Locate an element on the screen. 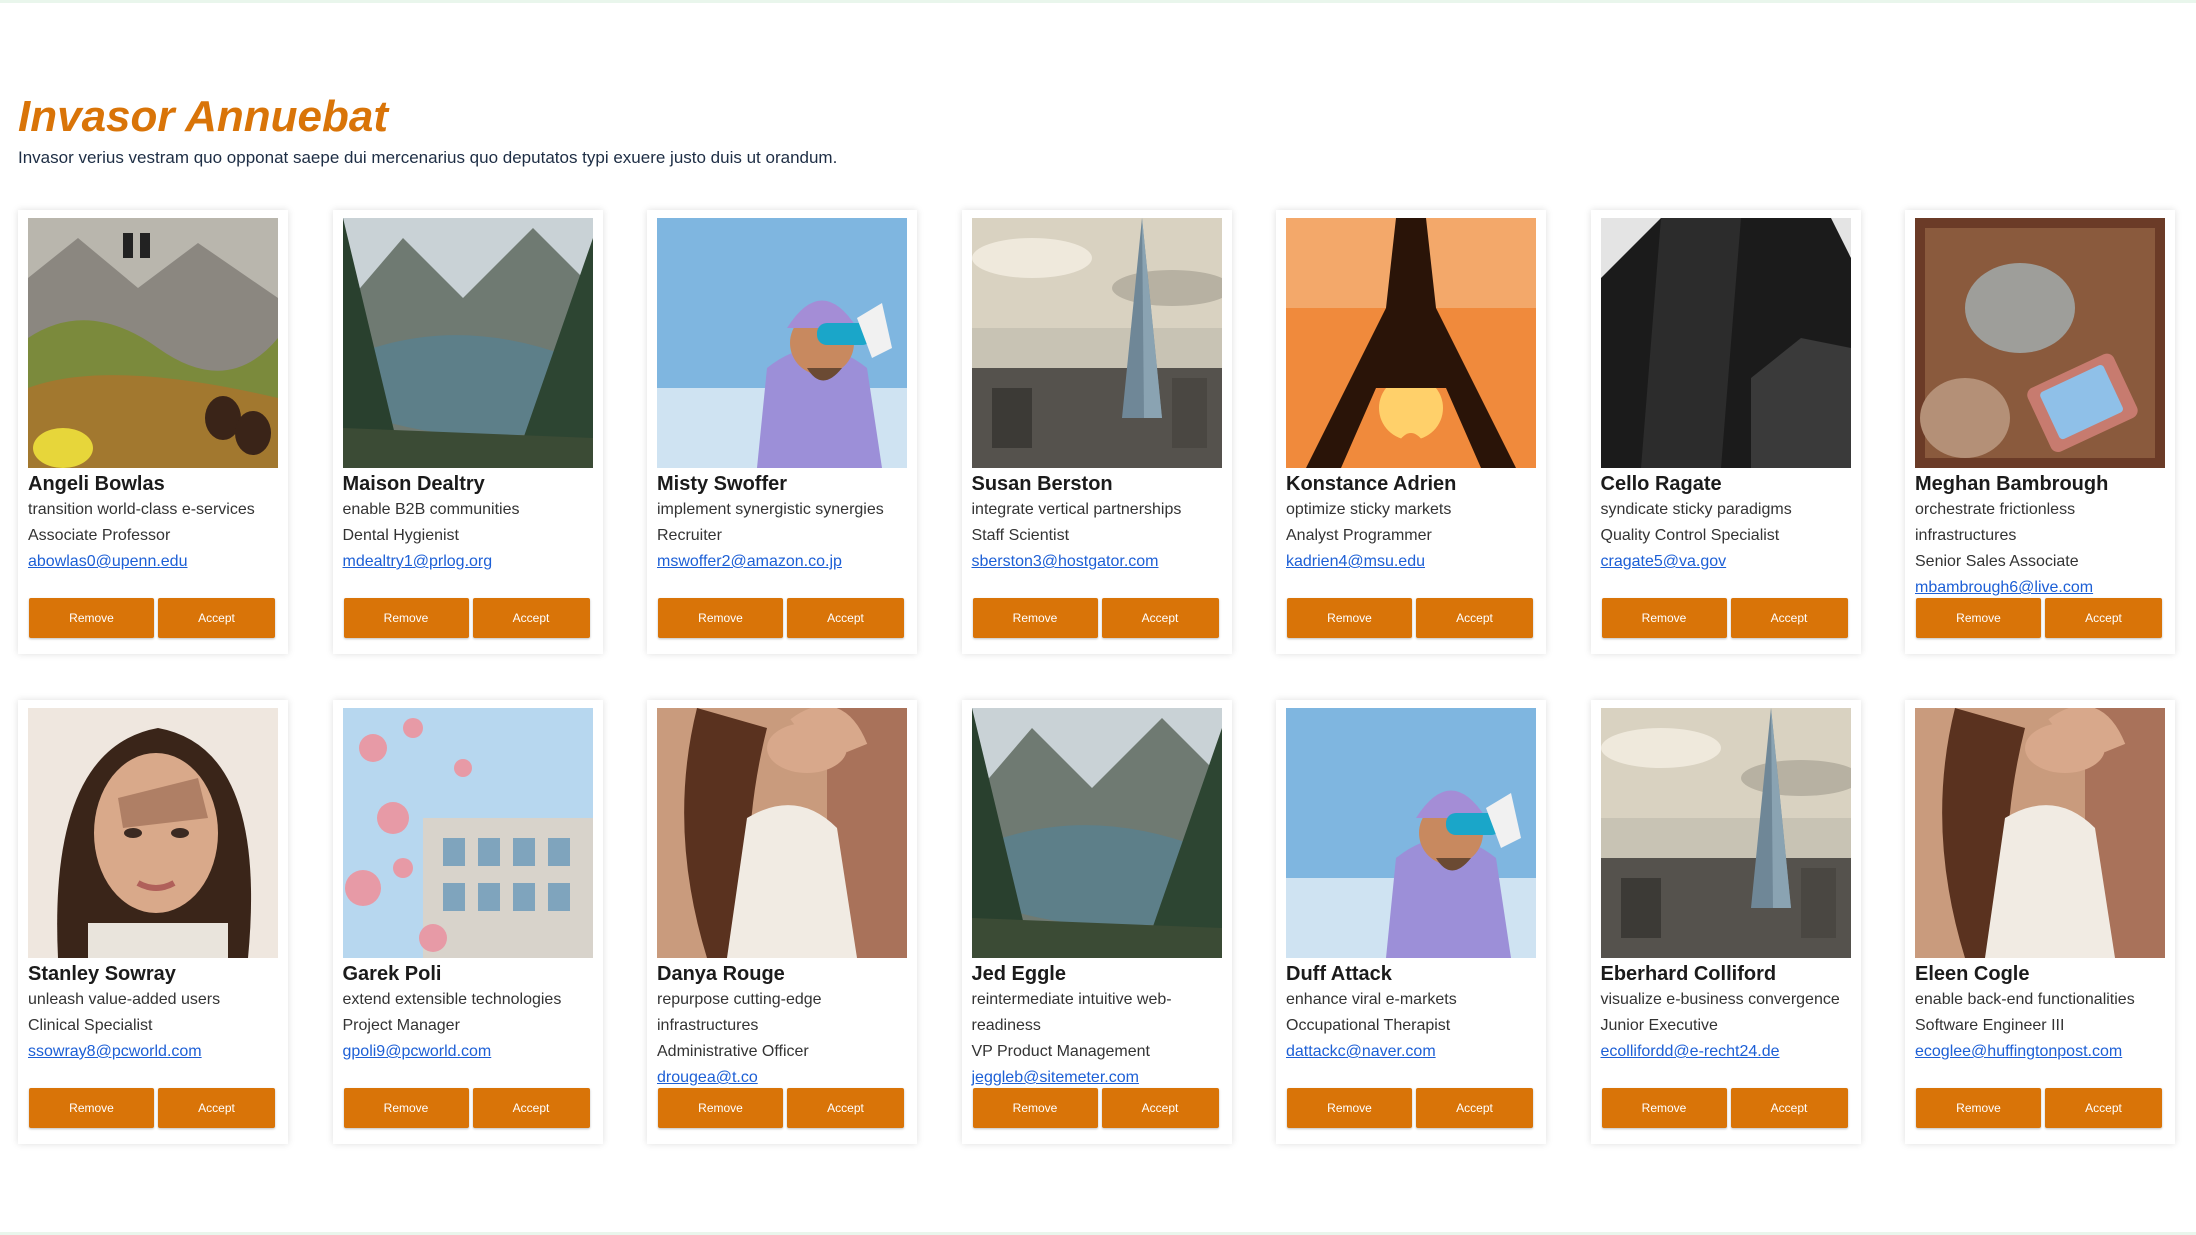 Image resolution: width=2196 pixels, height=1235 pixels. profile-email-link: kadrien4@msu.edu is located at coordinates (1411, 562).